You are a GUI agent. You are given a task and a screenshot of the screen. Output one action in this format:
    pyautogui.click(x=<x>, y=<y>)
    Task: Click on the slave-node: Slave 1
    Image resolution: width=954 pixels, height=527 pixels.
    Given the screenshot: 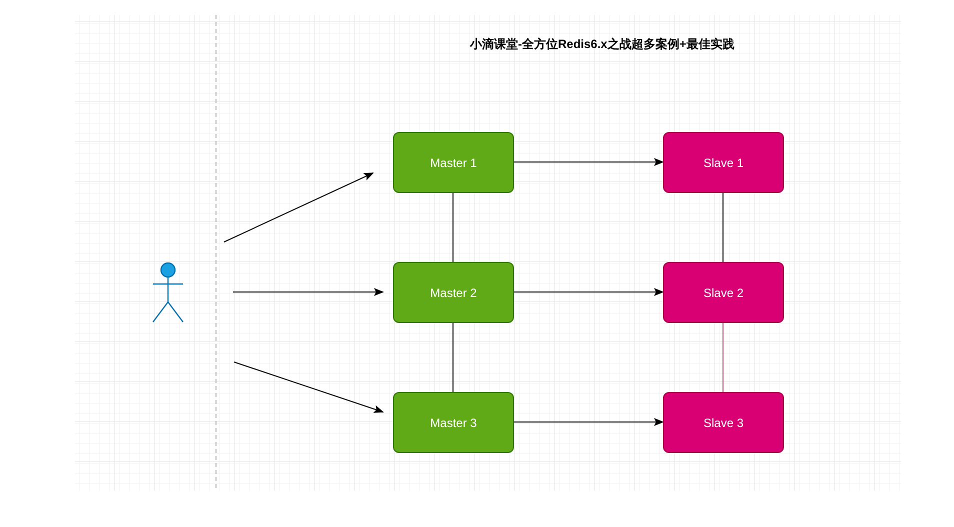 What is the action you would take?
    pyautogui.click(x=723, y=162)
    